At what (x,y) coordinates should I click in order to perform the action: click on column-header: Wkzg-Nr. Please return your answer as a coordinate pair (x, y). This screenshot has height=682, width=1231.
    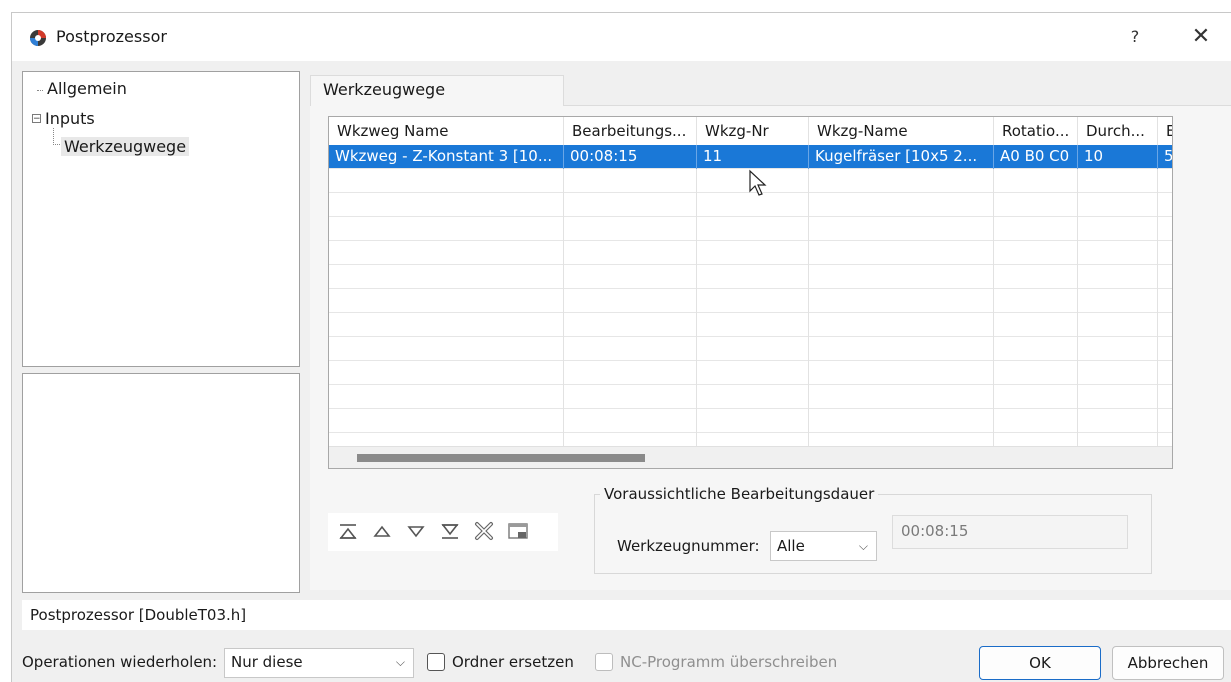
    Looking at the image, I should click on (753, 131).